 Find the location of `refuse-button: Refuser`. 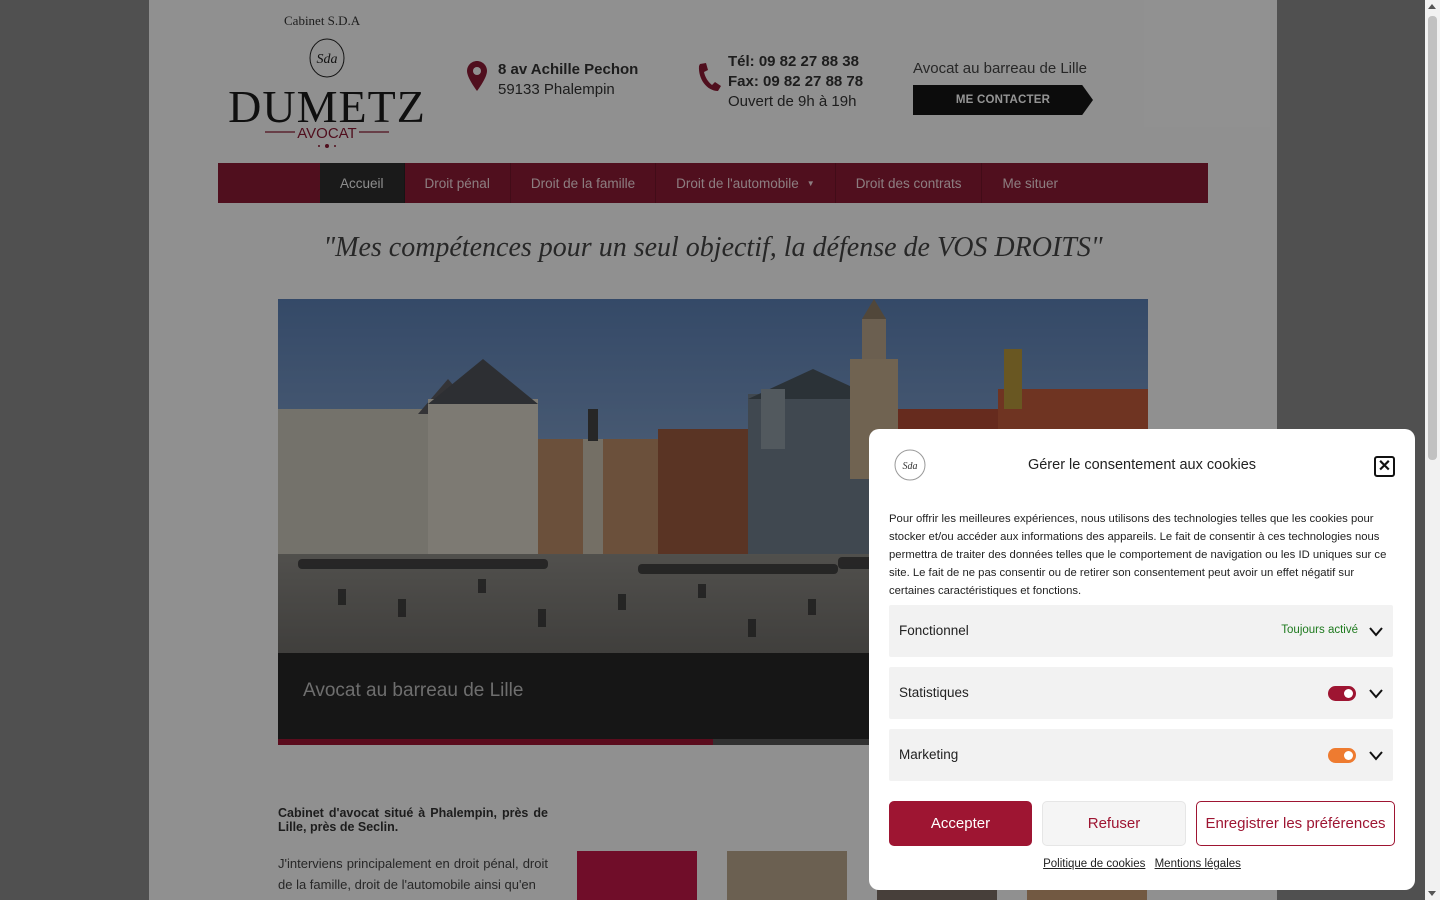

refuse-button: Refuser is located at coordinates (1114, 823).